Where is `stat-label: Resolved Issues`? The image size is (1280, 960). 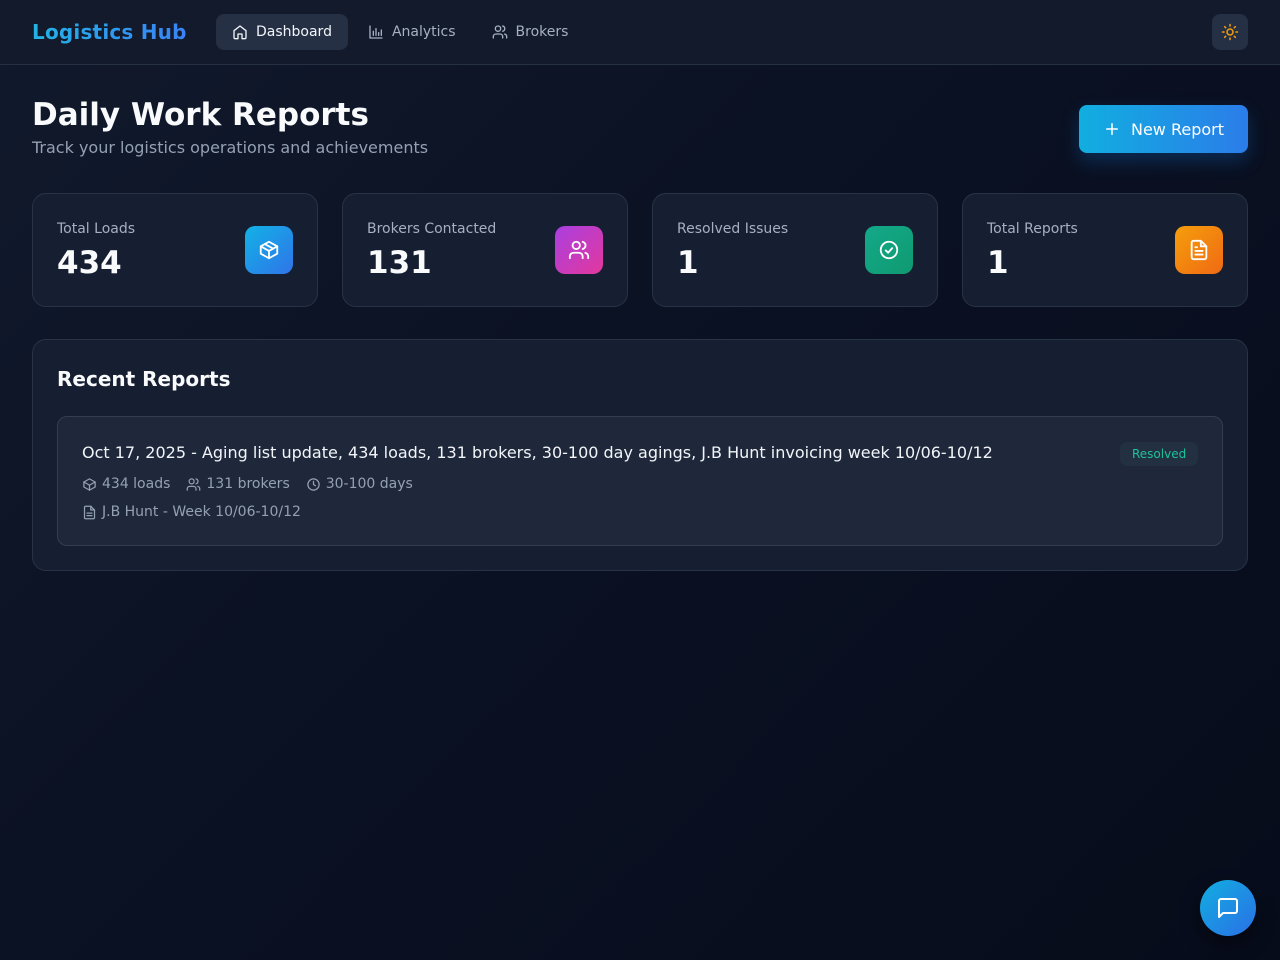 stat-label: Resolved Issues is located at coordinates (733, 229).